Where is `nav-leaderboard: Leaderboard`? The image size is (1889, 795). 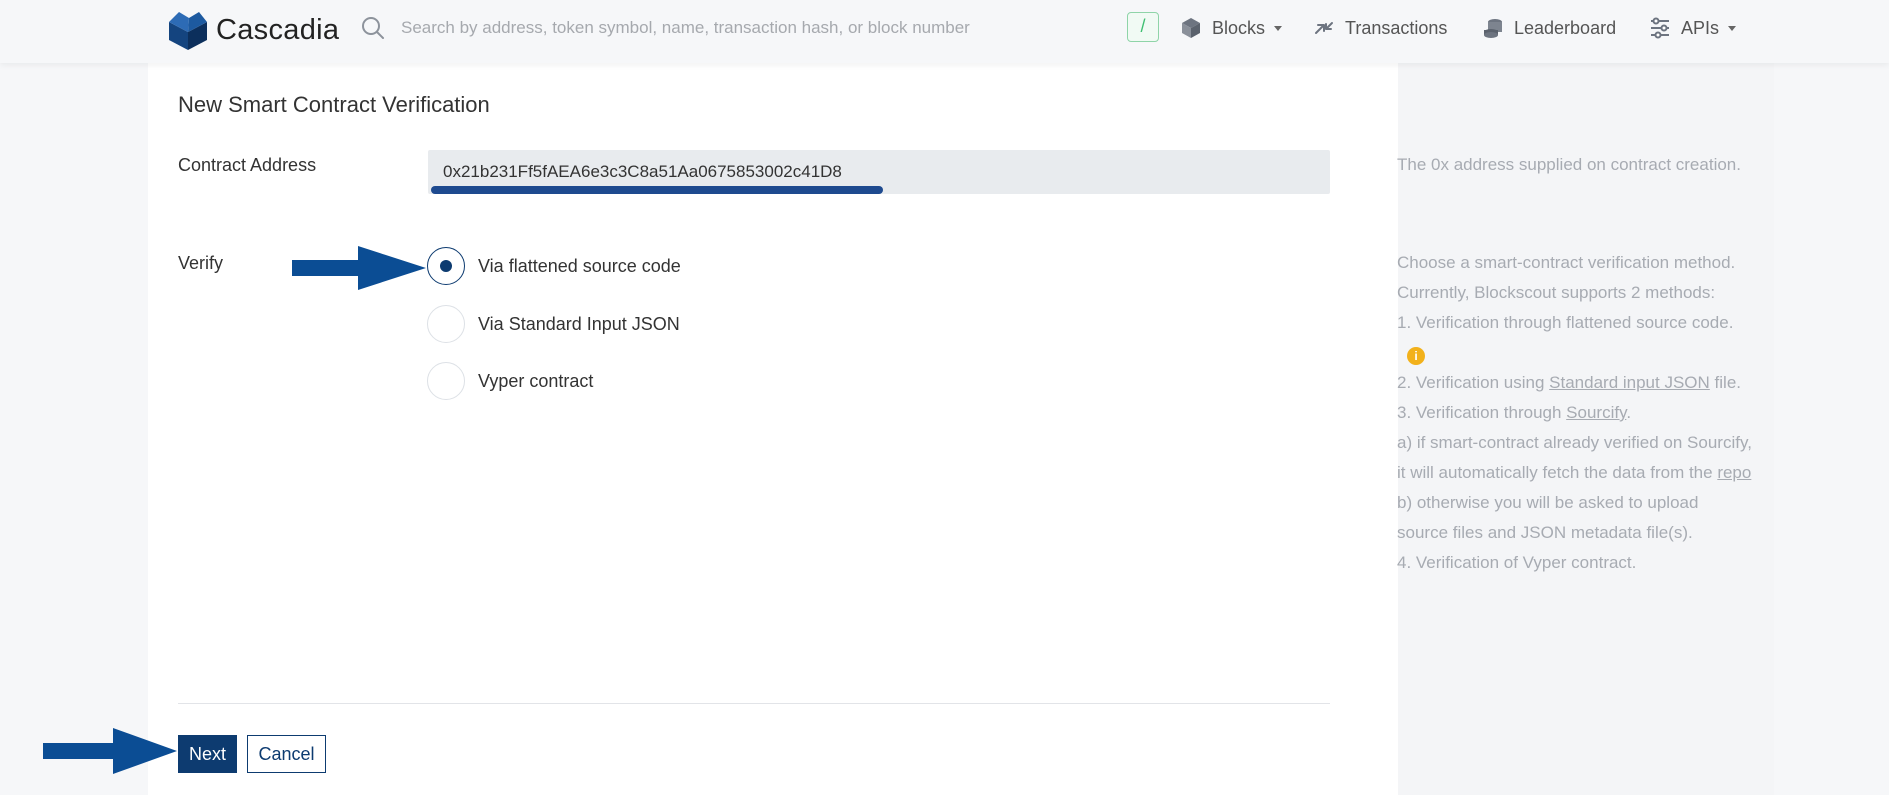 nav-leaderboard: Leaderboard is located at coordinates (1549, 28).